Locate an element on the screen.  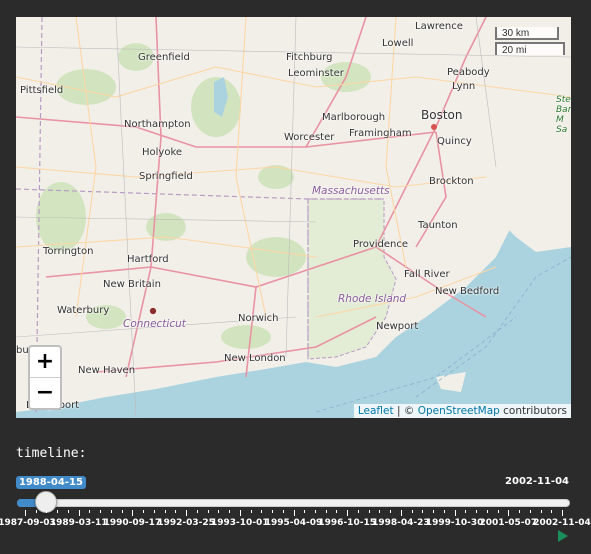
slider-tick-label: 1987-09-03 is located at coordinates (28, 523).